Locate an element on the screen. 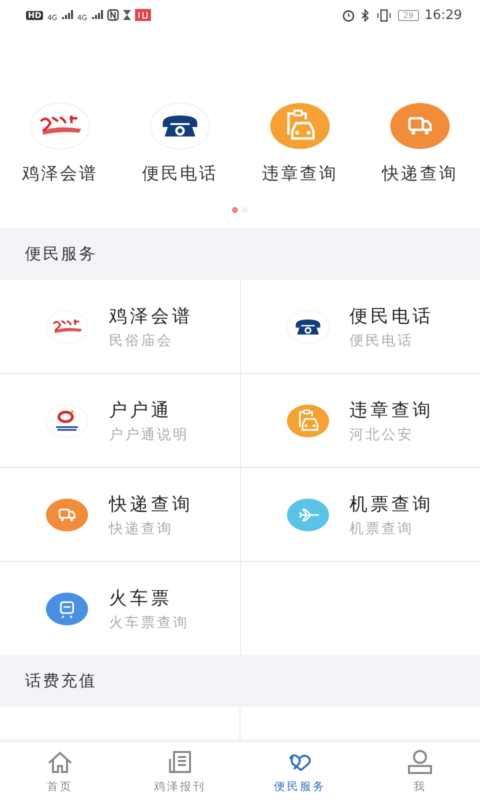  service-subtitle: 快递查询 is located at coordinates (141, 529).